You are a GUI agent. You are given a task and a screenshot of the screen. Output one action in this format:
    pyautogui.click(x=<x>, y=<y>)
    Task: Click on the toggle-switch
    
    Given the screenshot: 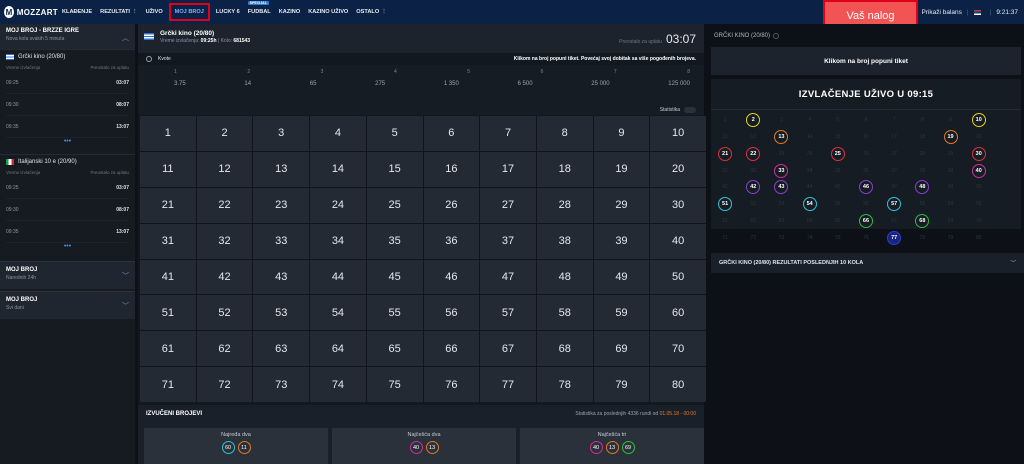 What is the action you would take?
    pyautogui.click(x=690, y=110)
    